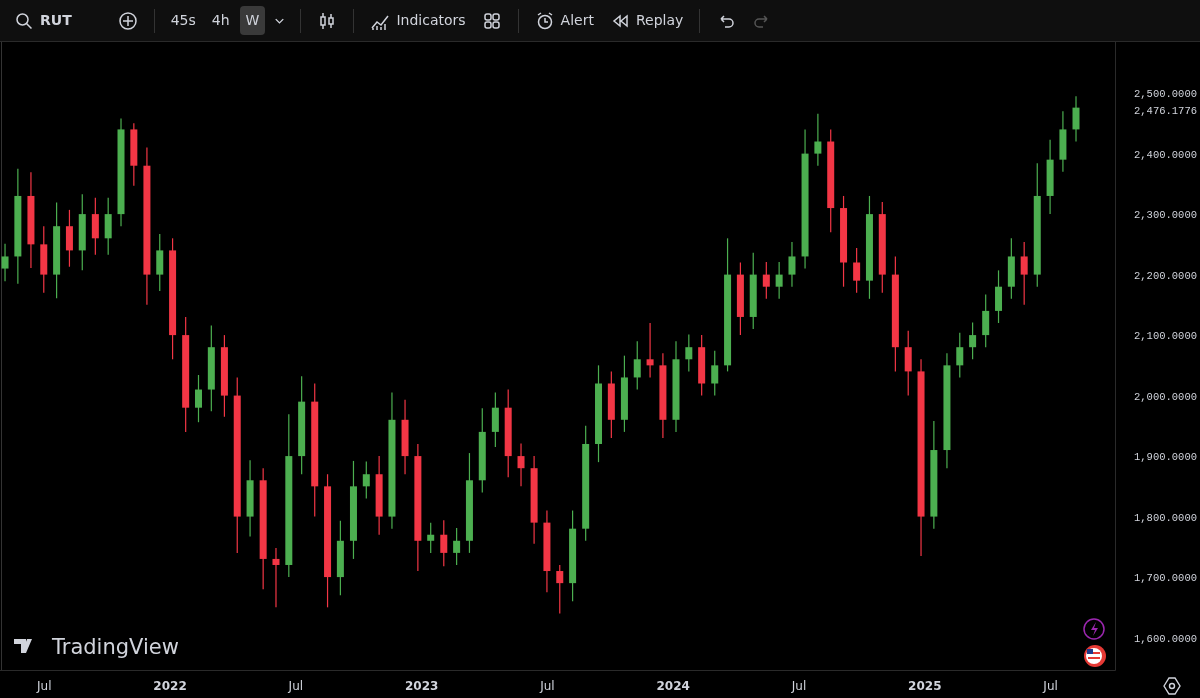 The height and width of the screenshot is (698, 1200). I want to click on flag-icon, so click(1095, 656).